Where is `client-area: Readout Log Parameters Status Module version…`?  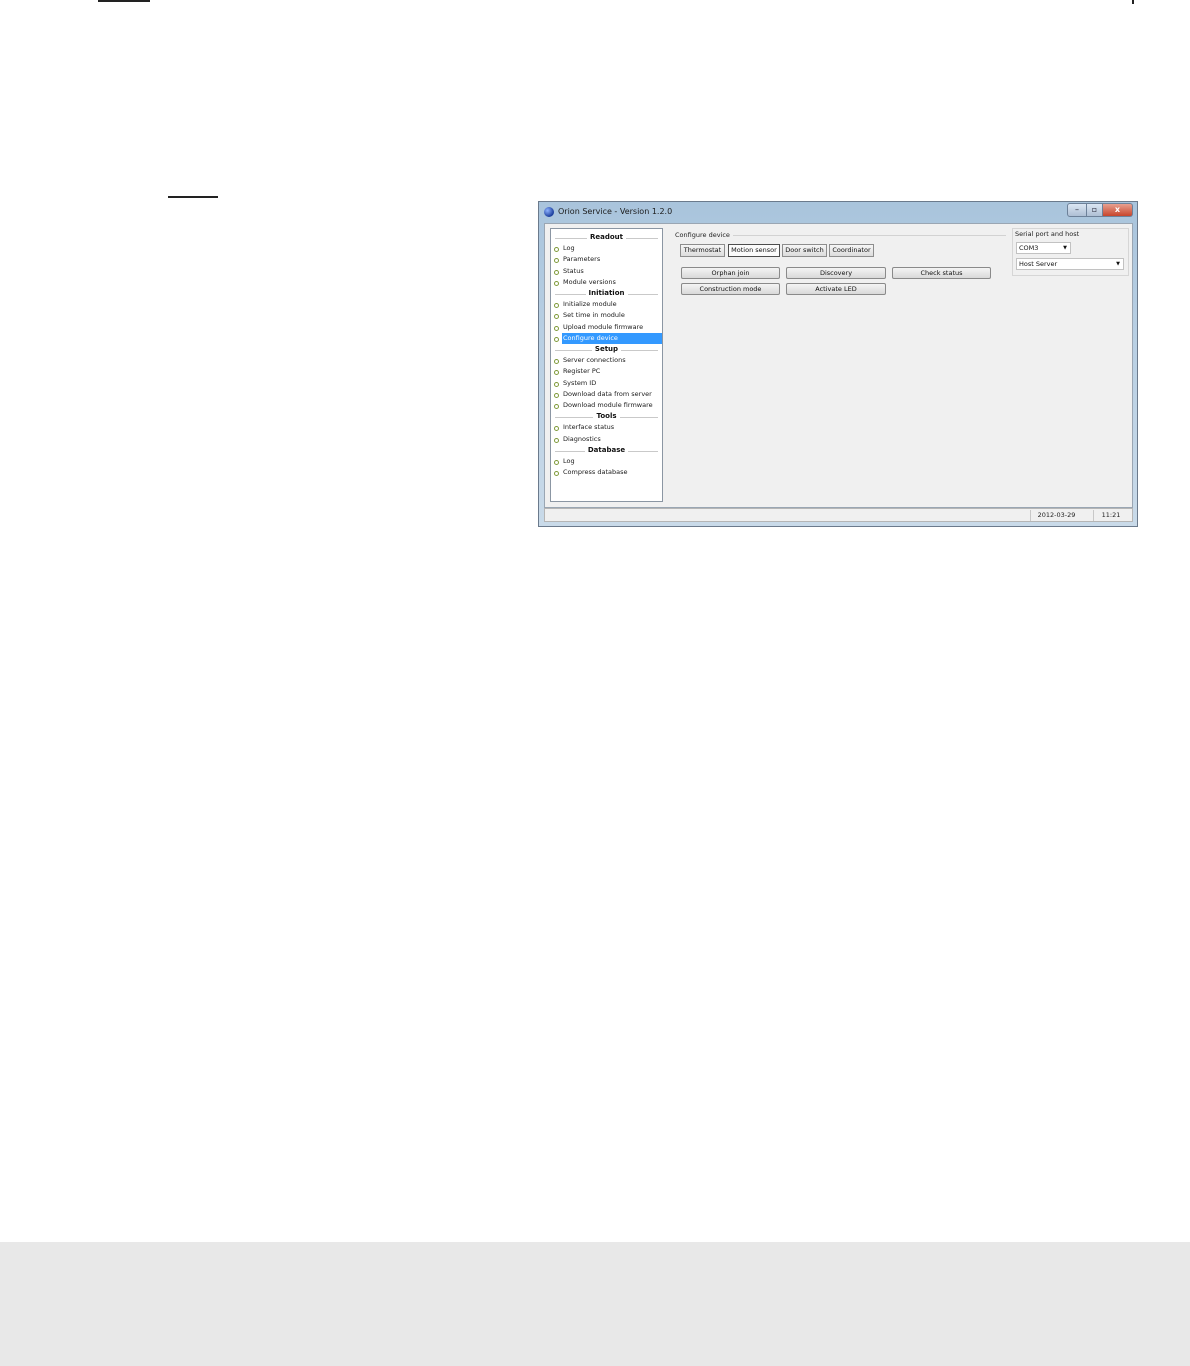
client-area: Readout Log Parameters Status Module version… is located at coordinates (838, 365).